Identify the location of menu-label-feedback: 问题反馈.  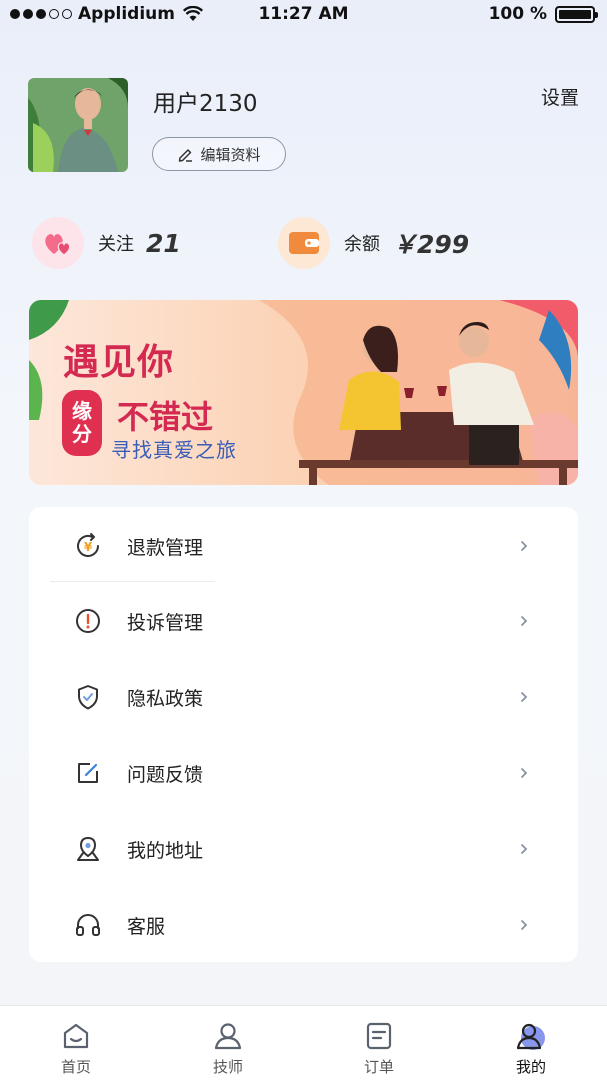
(165, 774).